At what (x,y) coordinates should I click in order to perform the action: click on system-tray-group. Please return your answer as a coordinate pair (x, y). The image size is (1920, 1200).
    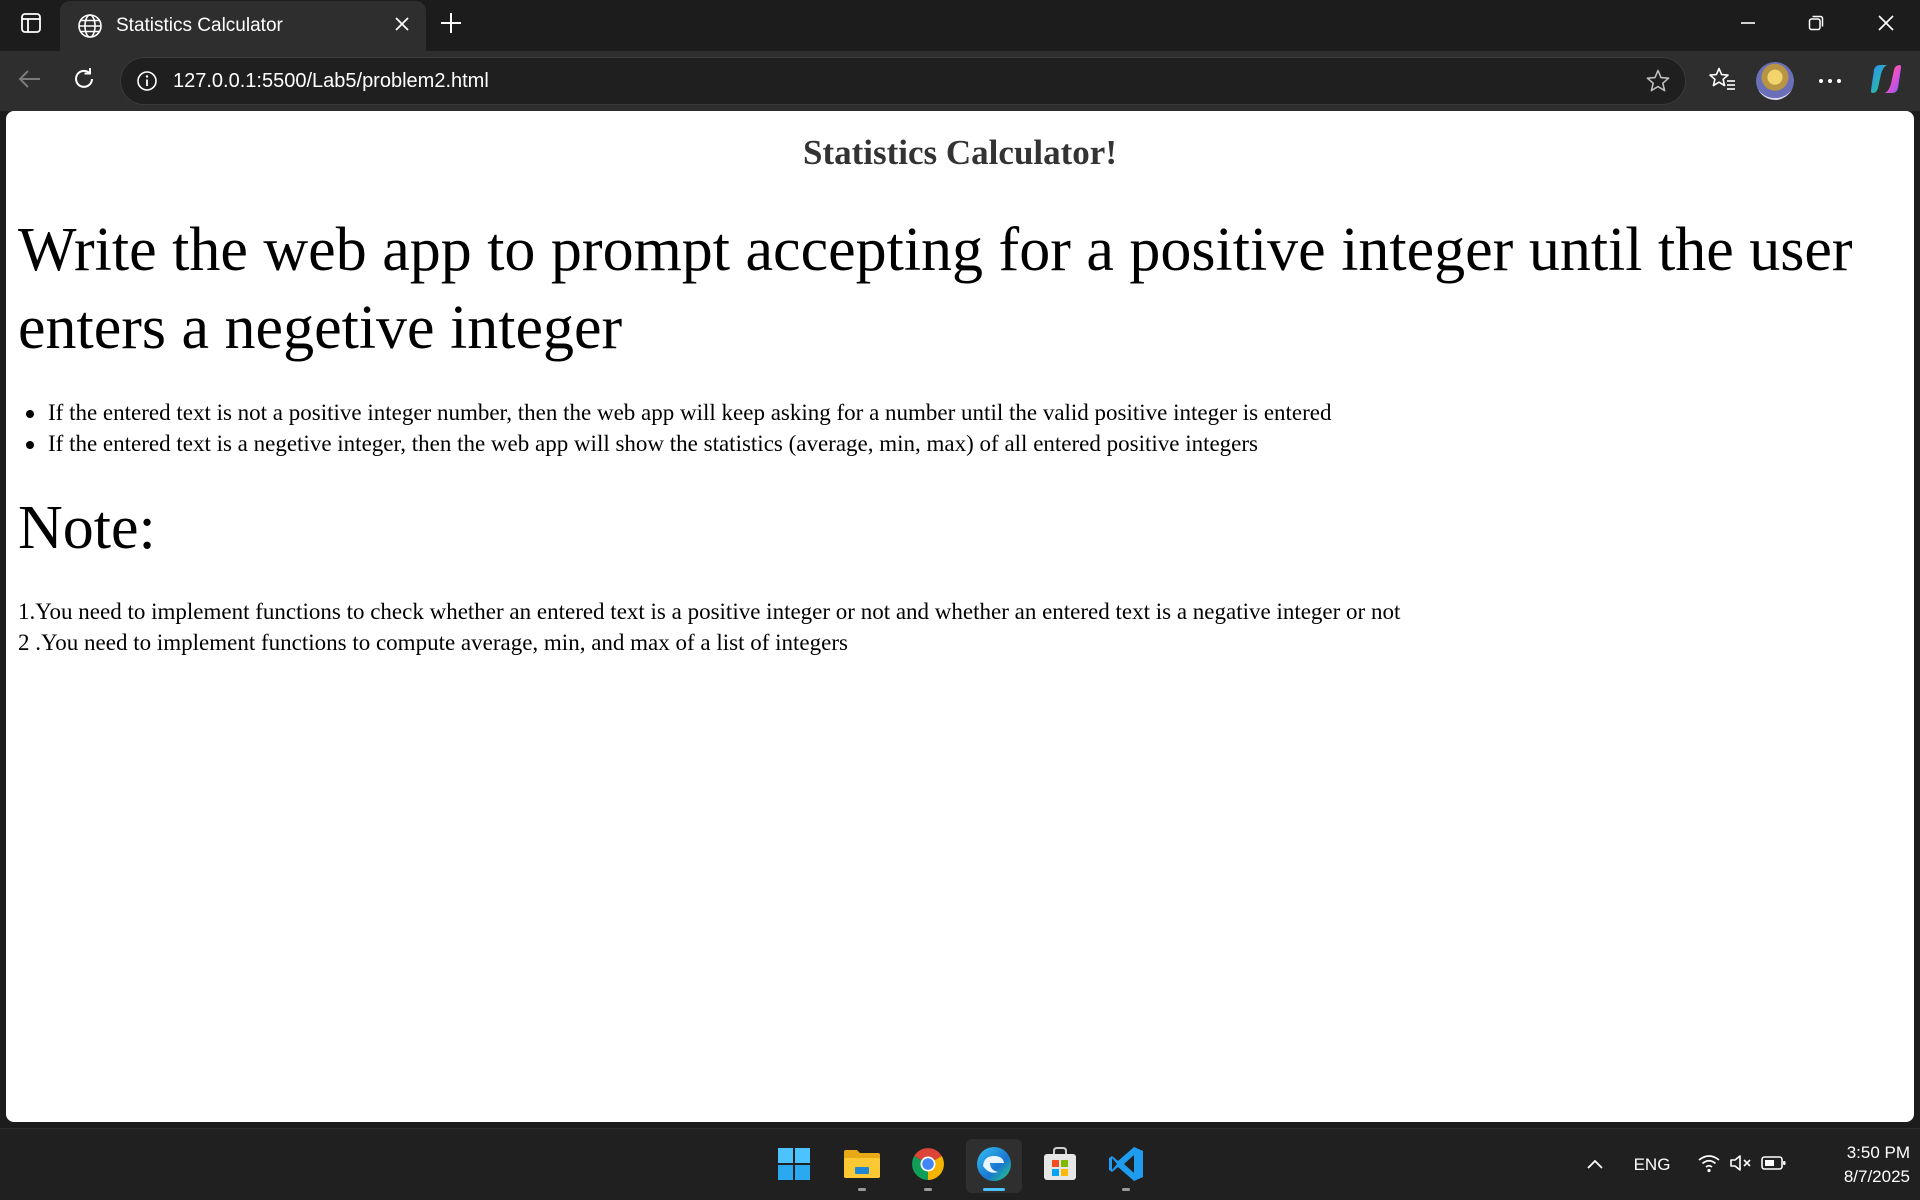
    Looking at the image, I should click on (1742, 1165).